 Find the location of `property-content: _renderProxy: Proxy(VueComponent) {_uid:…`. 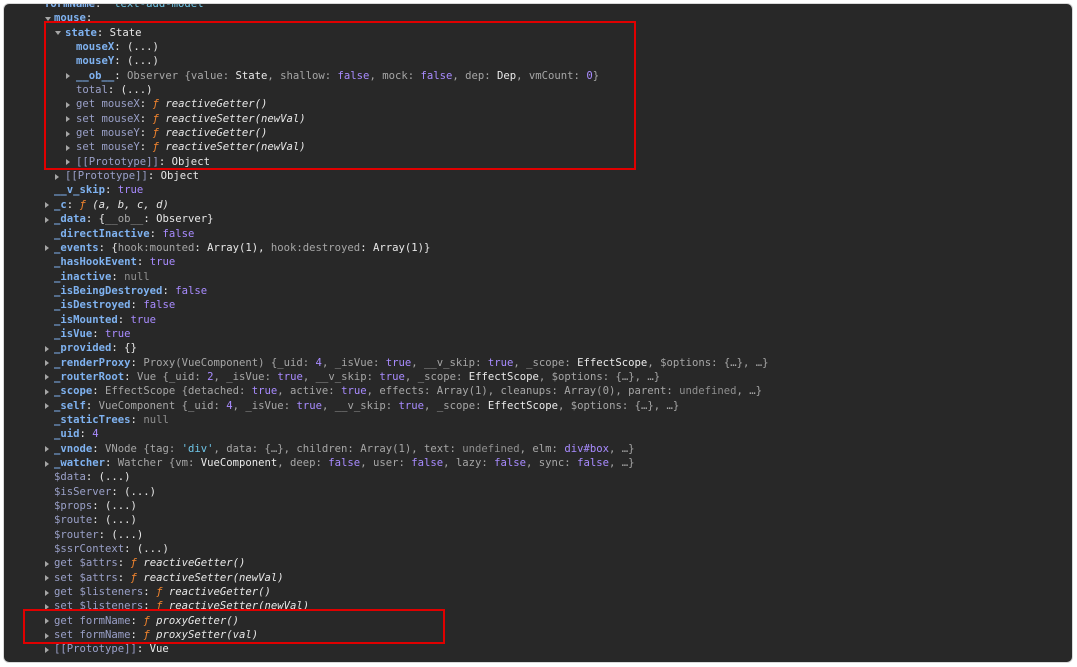

property-content: _renderProxy: Proxy(VueComponent) {_uid:… is located at coordinates (411, 363).